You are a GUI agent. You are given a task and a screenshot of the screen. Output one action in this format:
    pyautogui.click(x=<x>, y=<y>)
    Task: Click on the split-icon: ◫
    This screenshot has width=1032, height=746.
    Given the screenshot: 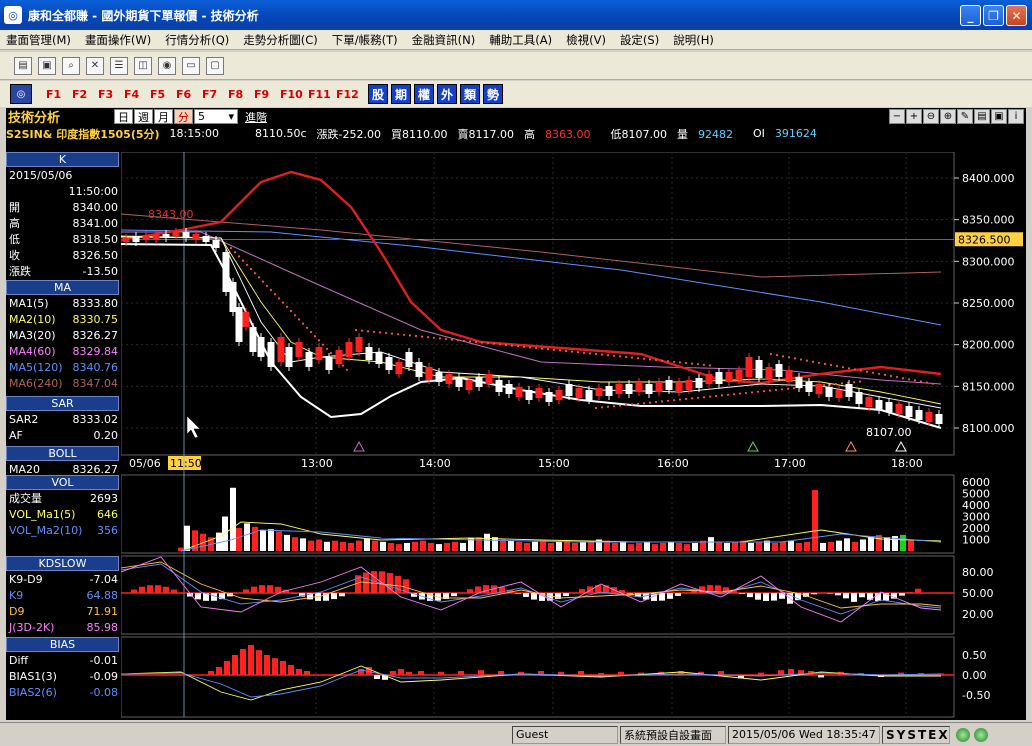 What is the action you would take?
    pyautogui.click(x=143, y=65)
    